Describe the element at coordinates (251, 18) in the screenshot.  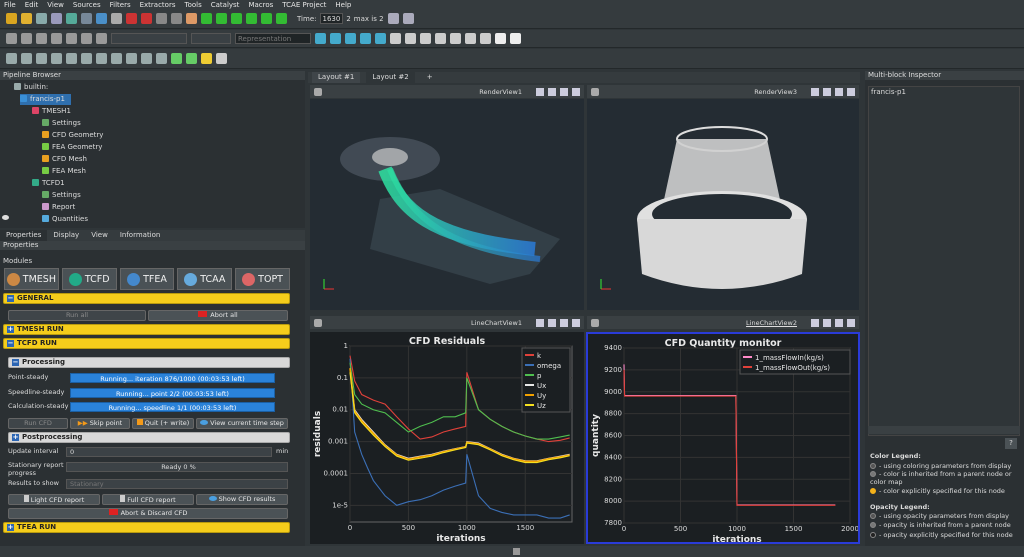
I see `next-frame-icon` at that location.